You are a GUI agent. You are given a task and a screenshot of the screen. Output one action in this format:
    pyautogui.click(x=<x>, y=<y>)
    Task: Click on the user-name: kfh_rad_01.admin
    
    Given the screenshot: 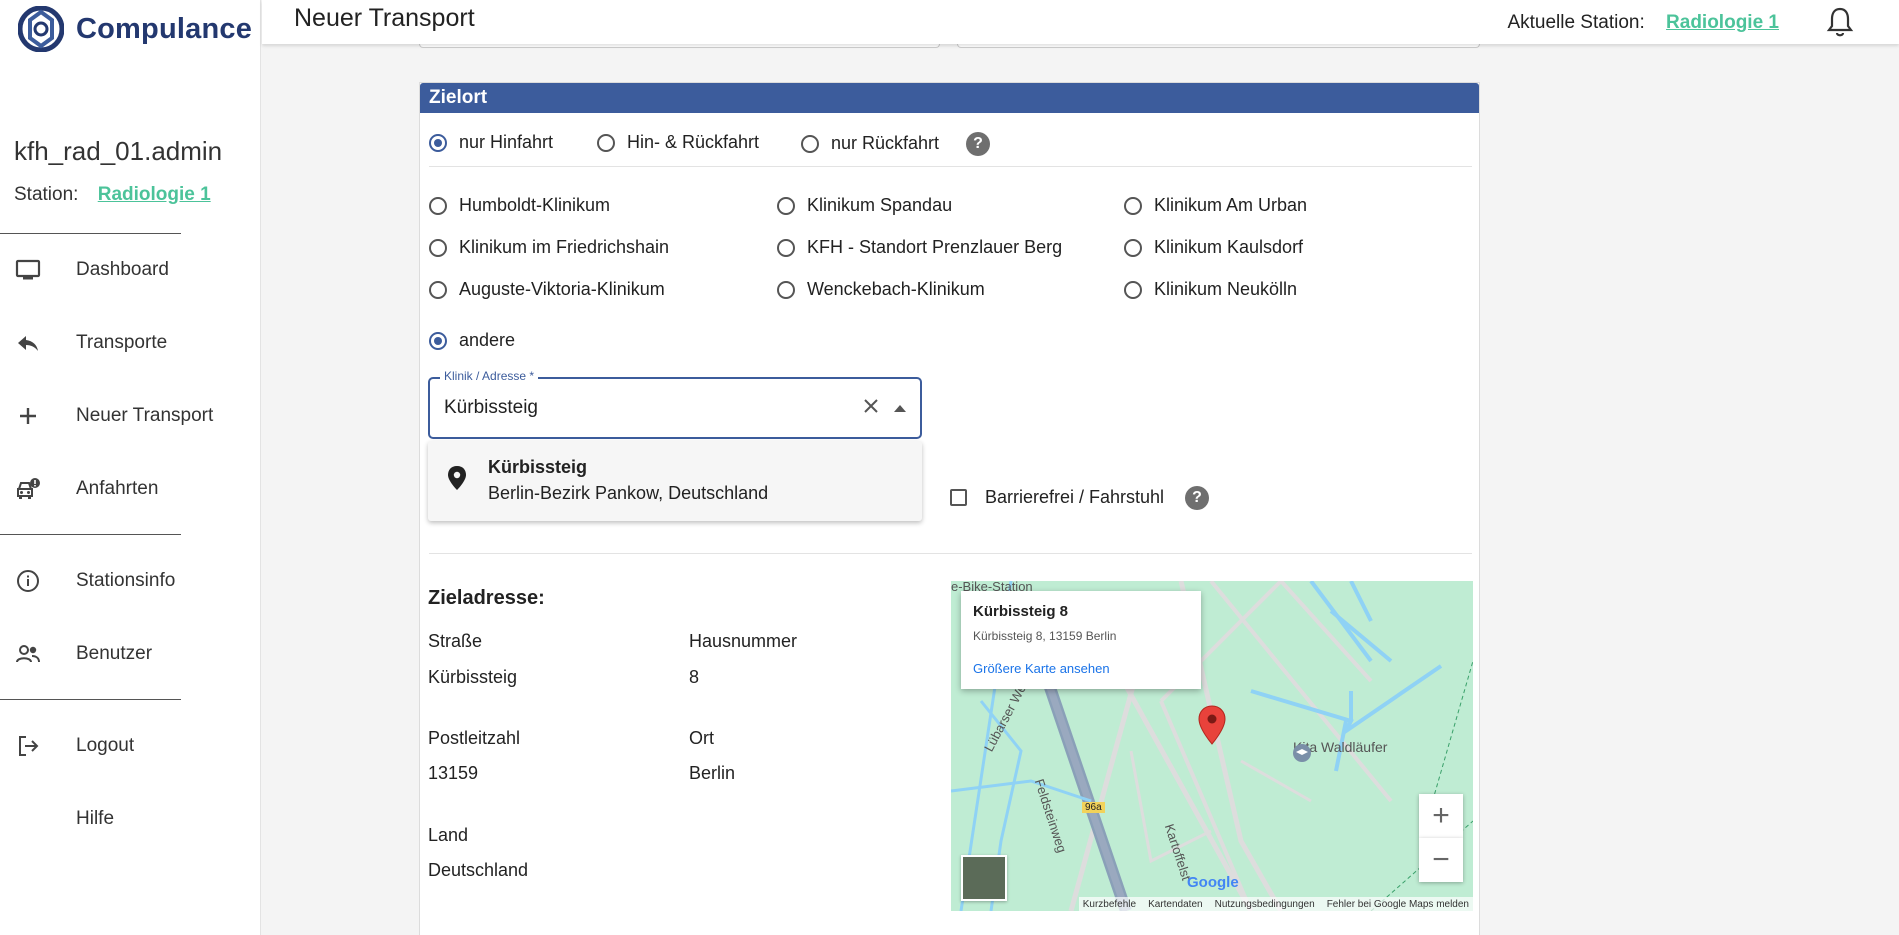 What is the action you would take?
    pyautogui.click(x=118, y=151)
    